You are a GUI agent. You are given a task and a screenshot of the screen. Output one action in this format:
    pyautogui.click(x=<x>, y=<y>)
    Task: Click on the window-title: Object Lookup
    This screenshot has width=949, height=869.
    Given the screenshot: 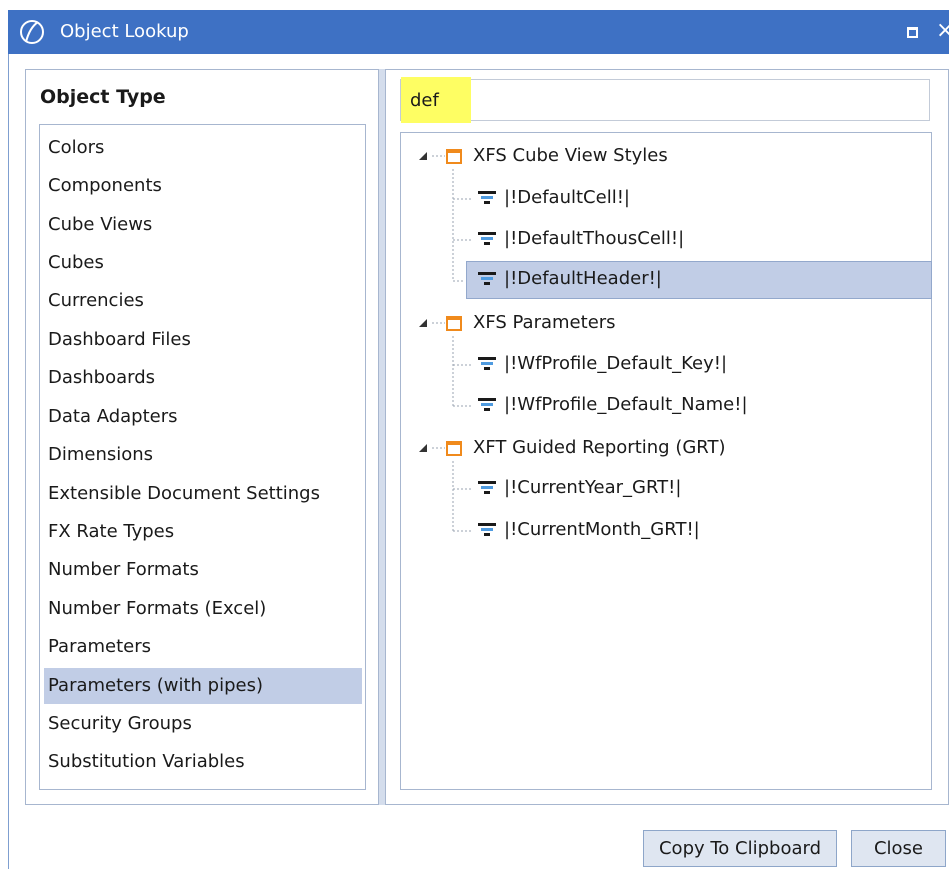 What is the action you would take?
    pyautogui.click(x=124, y=31)
    